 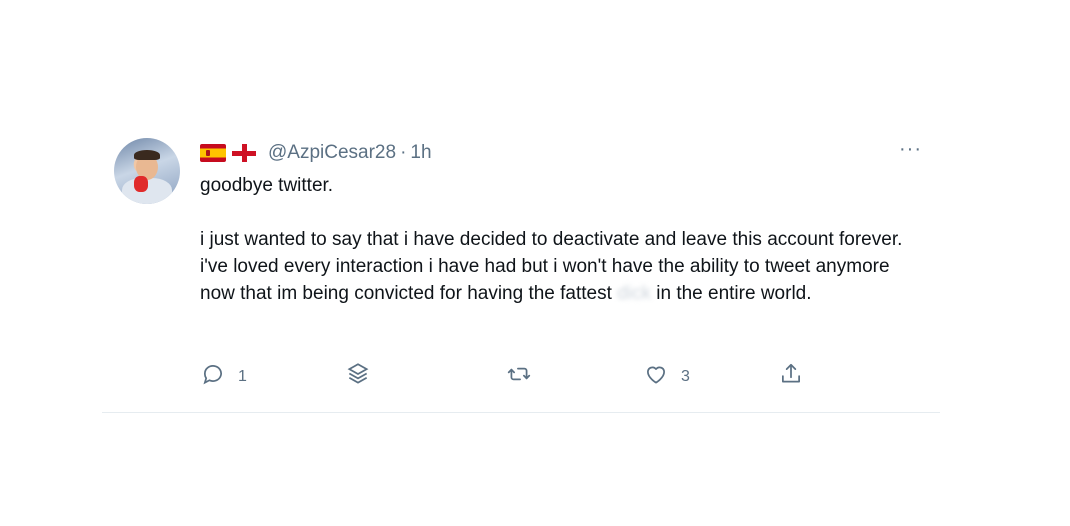 What do you see at coordinates (420, 153) in the screenshot?
I see `tweet-timestamp: 1h` at bounding box center [420, 153].